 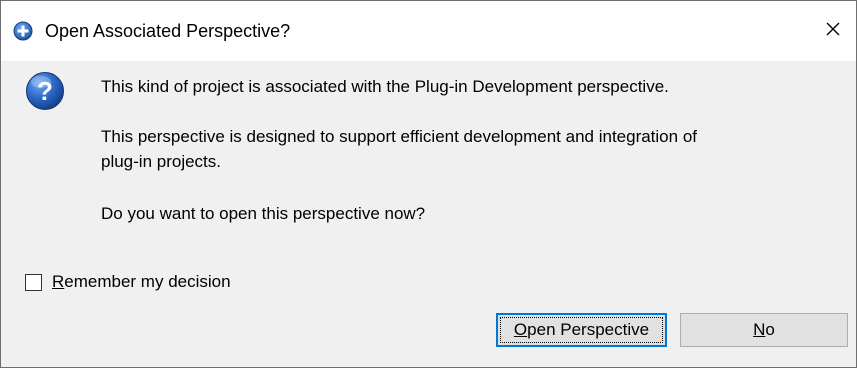 I want to click on no-label: No, so click(x=764, y=329).